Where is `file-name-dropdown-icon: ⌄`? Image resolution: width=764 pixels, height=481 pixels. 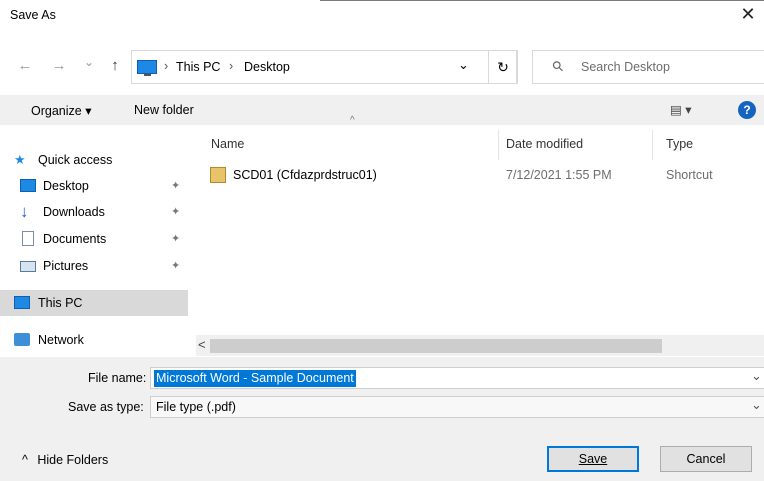 file-name-dropdown-icon: ⌄ is located at coordinates (756, 376).